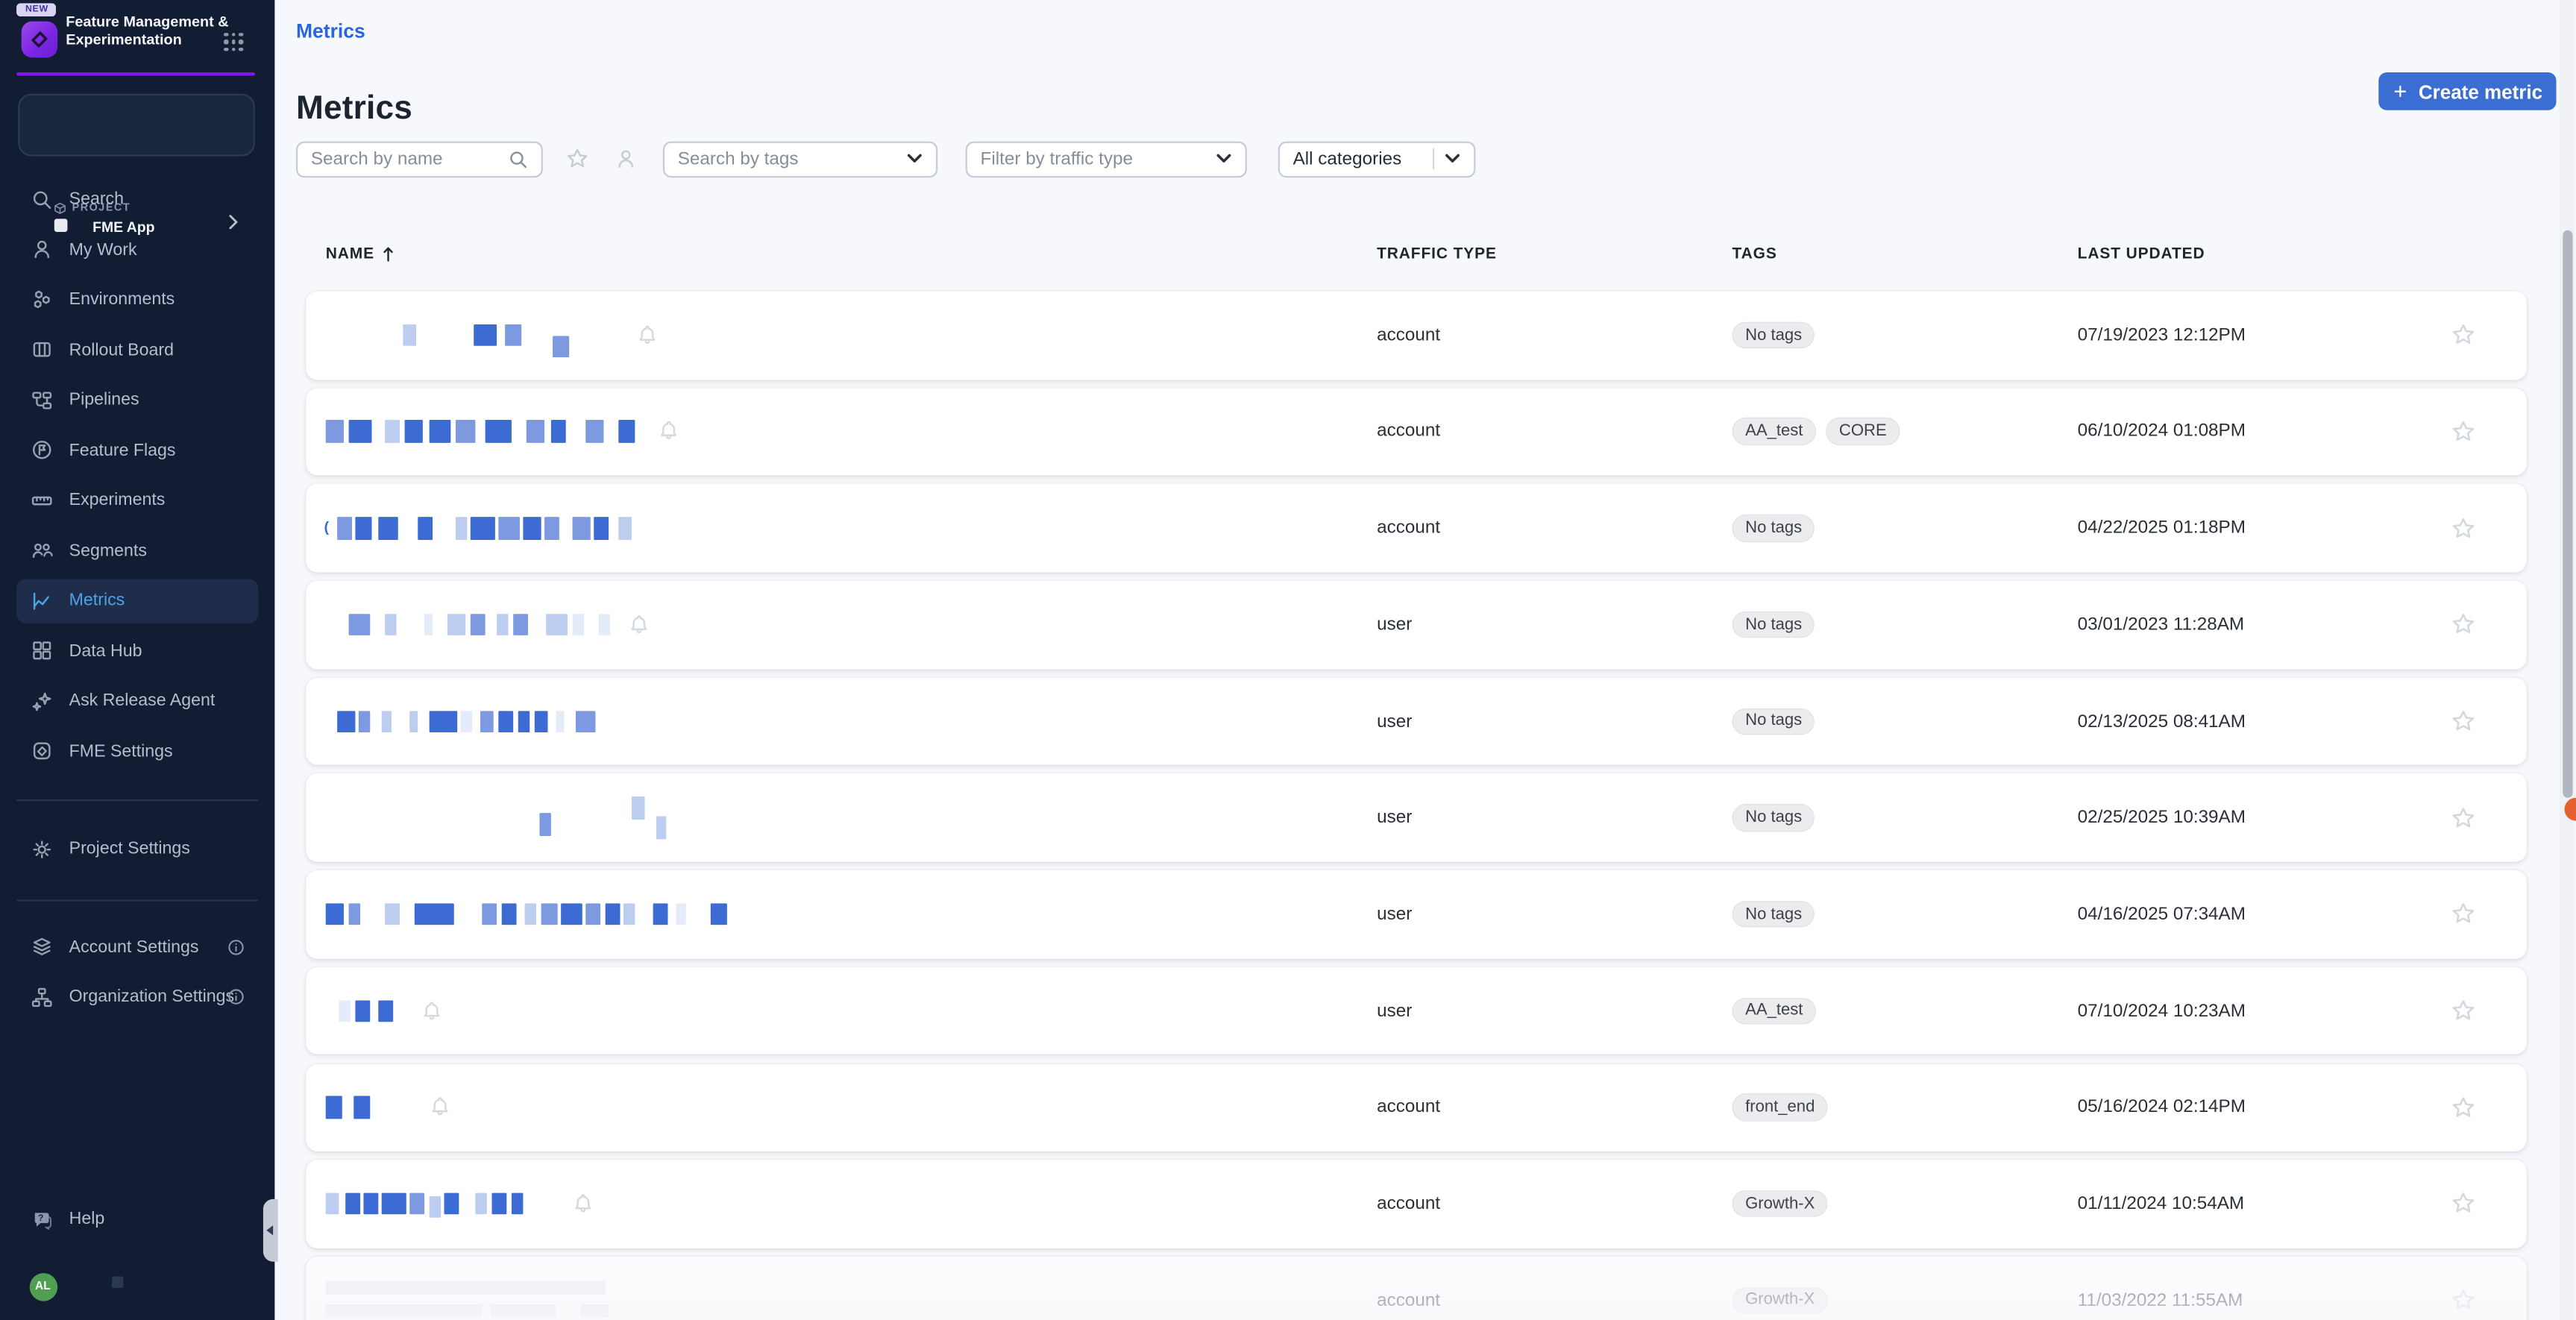 The image size is (2576, 1320). I want to click on help-button: ? Help, so click(137, 1219).